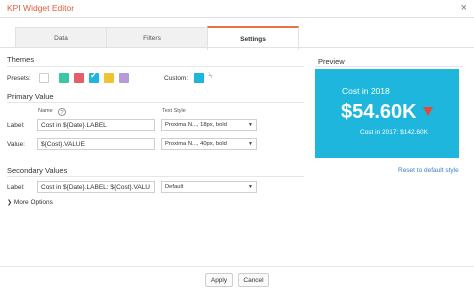  I want to click on more-options-label: More Options, so click(33, 202).